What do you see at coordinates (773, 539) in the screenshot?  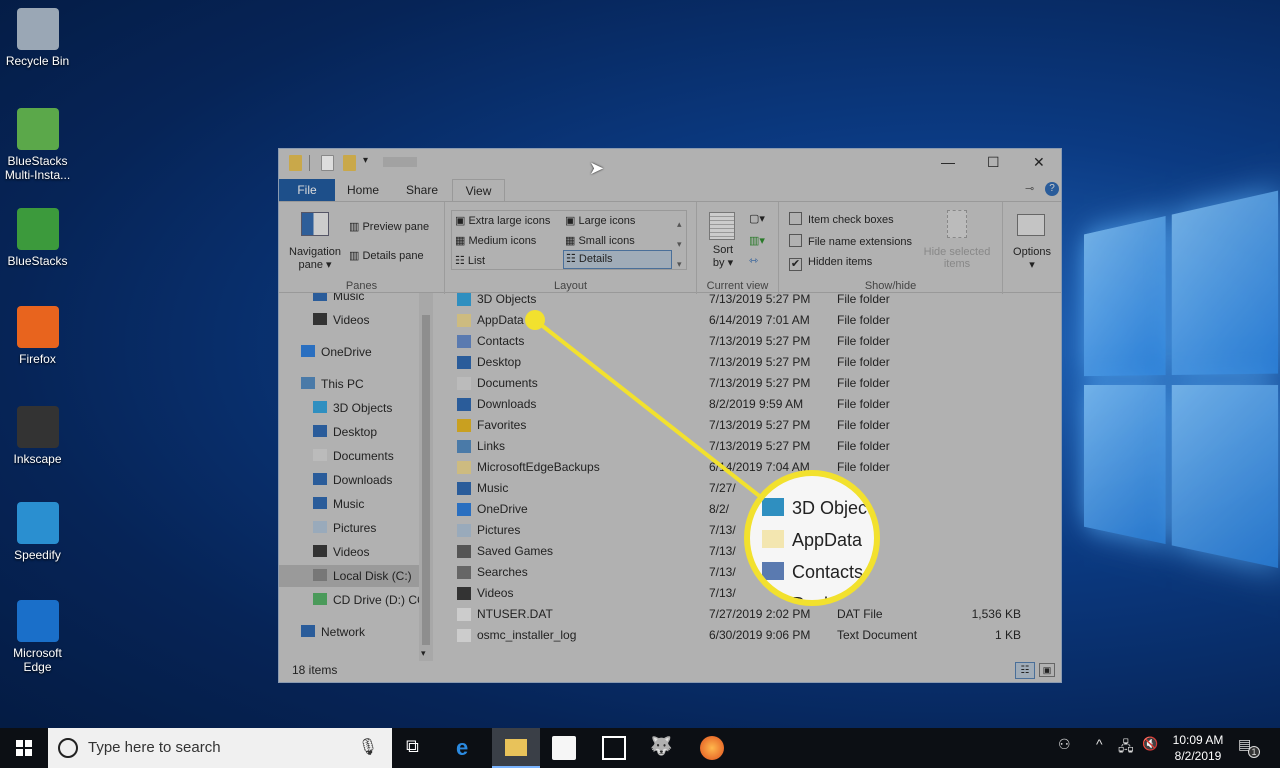 I see `folder-icon` at bounding box center [773, 539].